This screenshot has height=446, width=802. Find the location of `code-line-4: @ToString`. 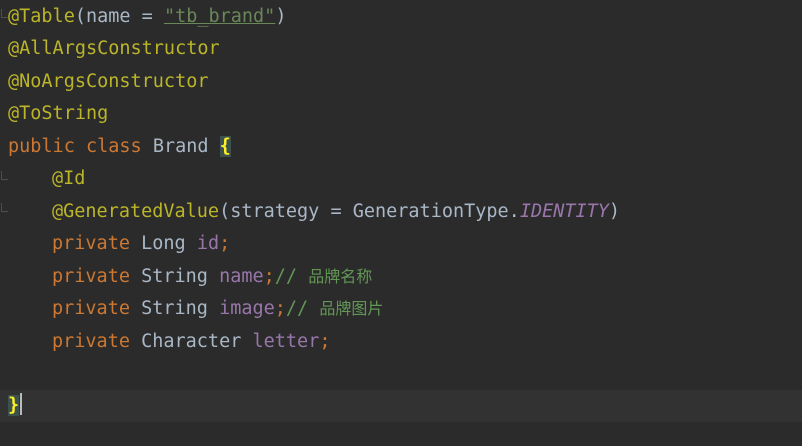

code-line-4: @ToString is located at coordinates (58, 114).